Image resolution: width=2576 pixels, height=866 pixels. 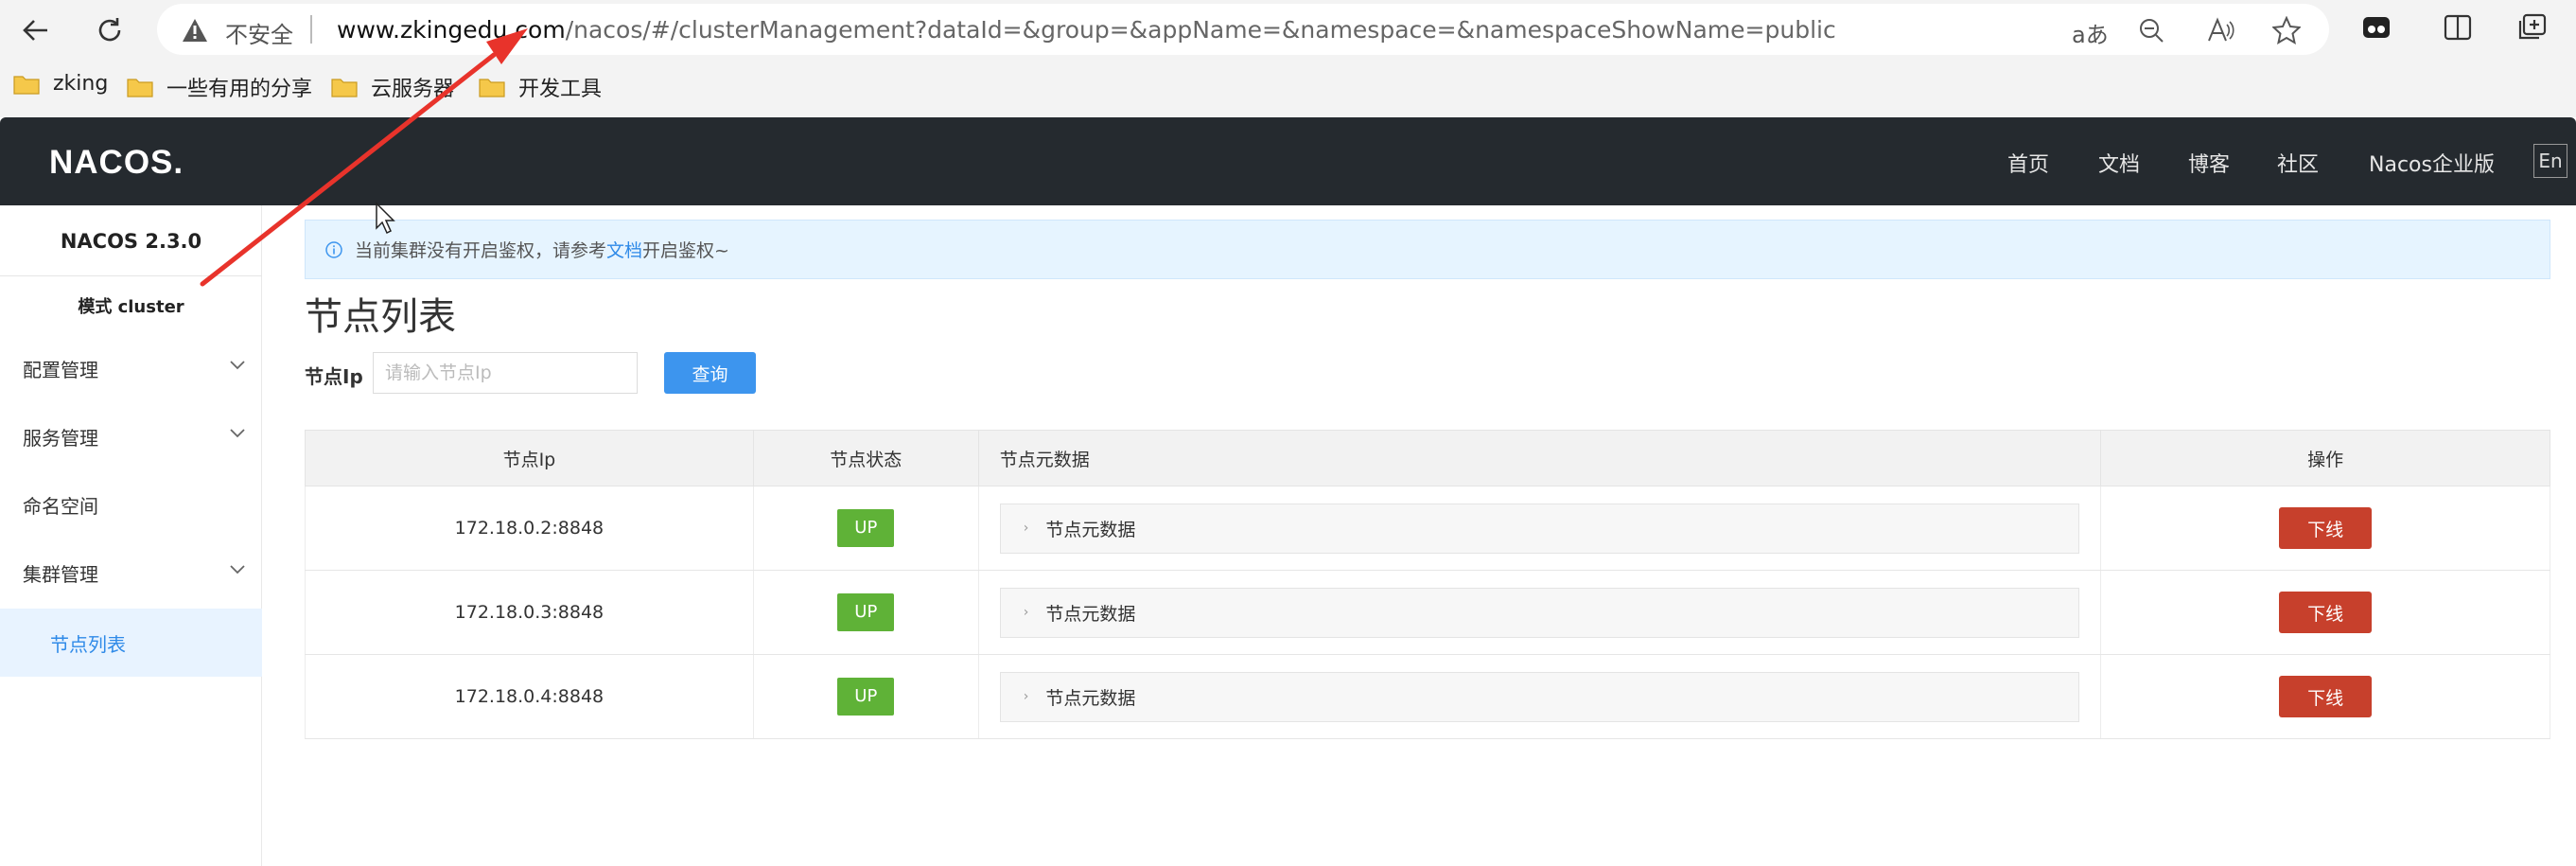 What do you see at coordinates (131, 241) in the screenshot?
I see `version-label: NACOS 2.3.0` at bounding box center [131, 241].